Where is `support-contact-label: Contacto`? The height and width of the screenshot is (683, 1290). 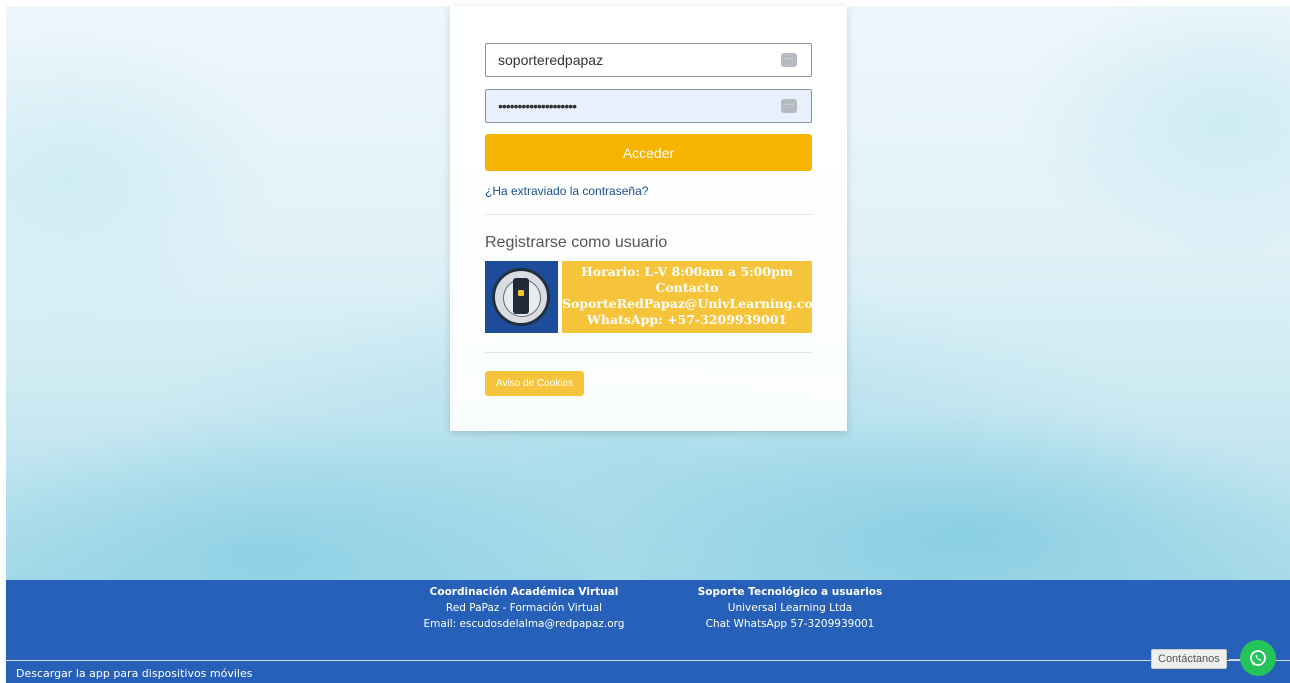 support-contact-label: Contacto is located at coordinates (687, 287).